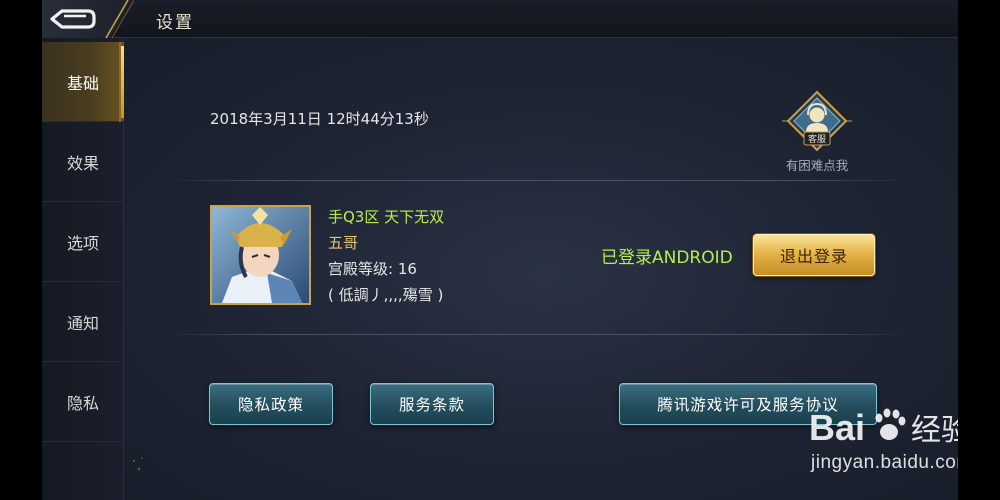  I want to click on support-hint: 有困难点我, so click(817, 165).